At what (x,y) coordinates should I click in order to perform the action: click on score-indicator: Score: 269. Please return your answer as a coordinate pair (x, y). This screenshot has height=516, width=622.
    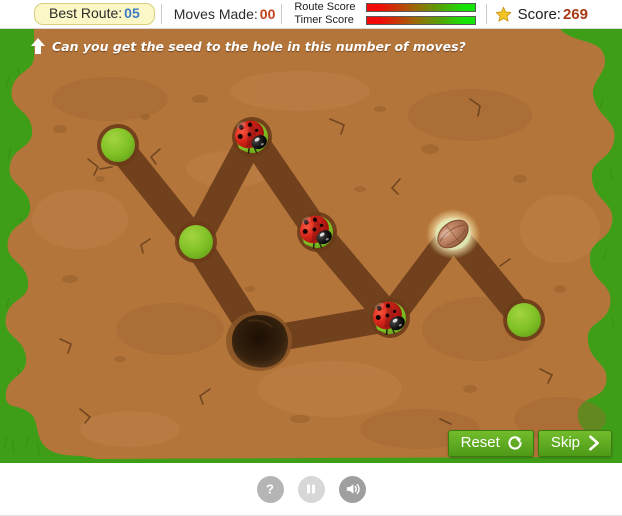
    Looking at the image, I should click on (541, 14).